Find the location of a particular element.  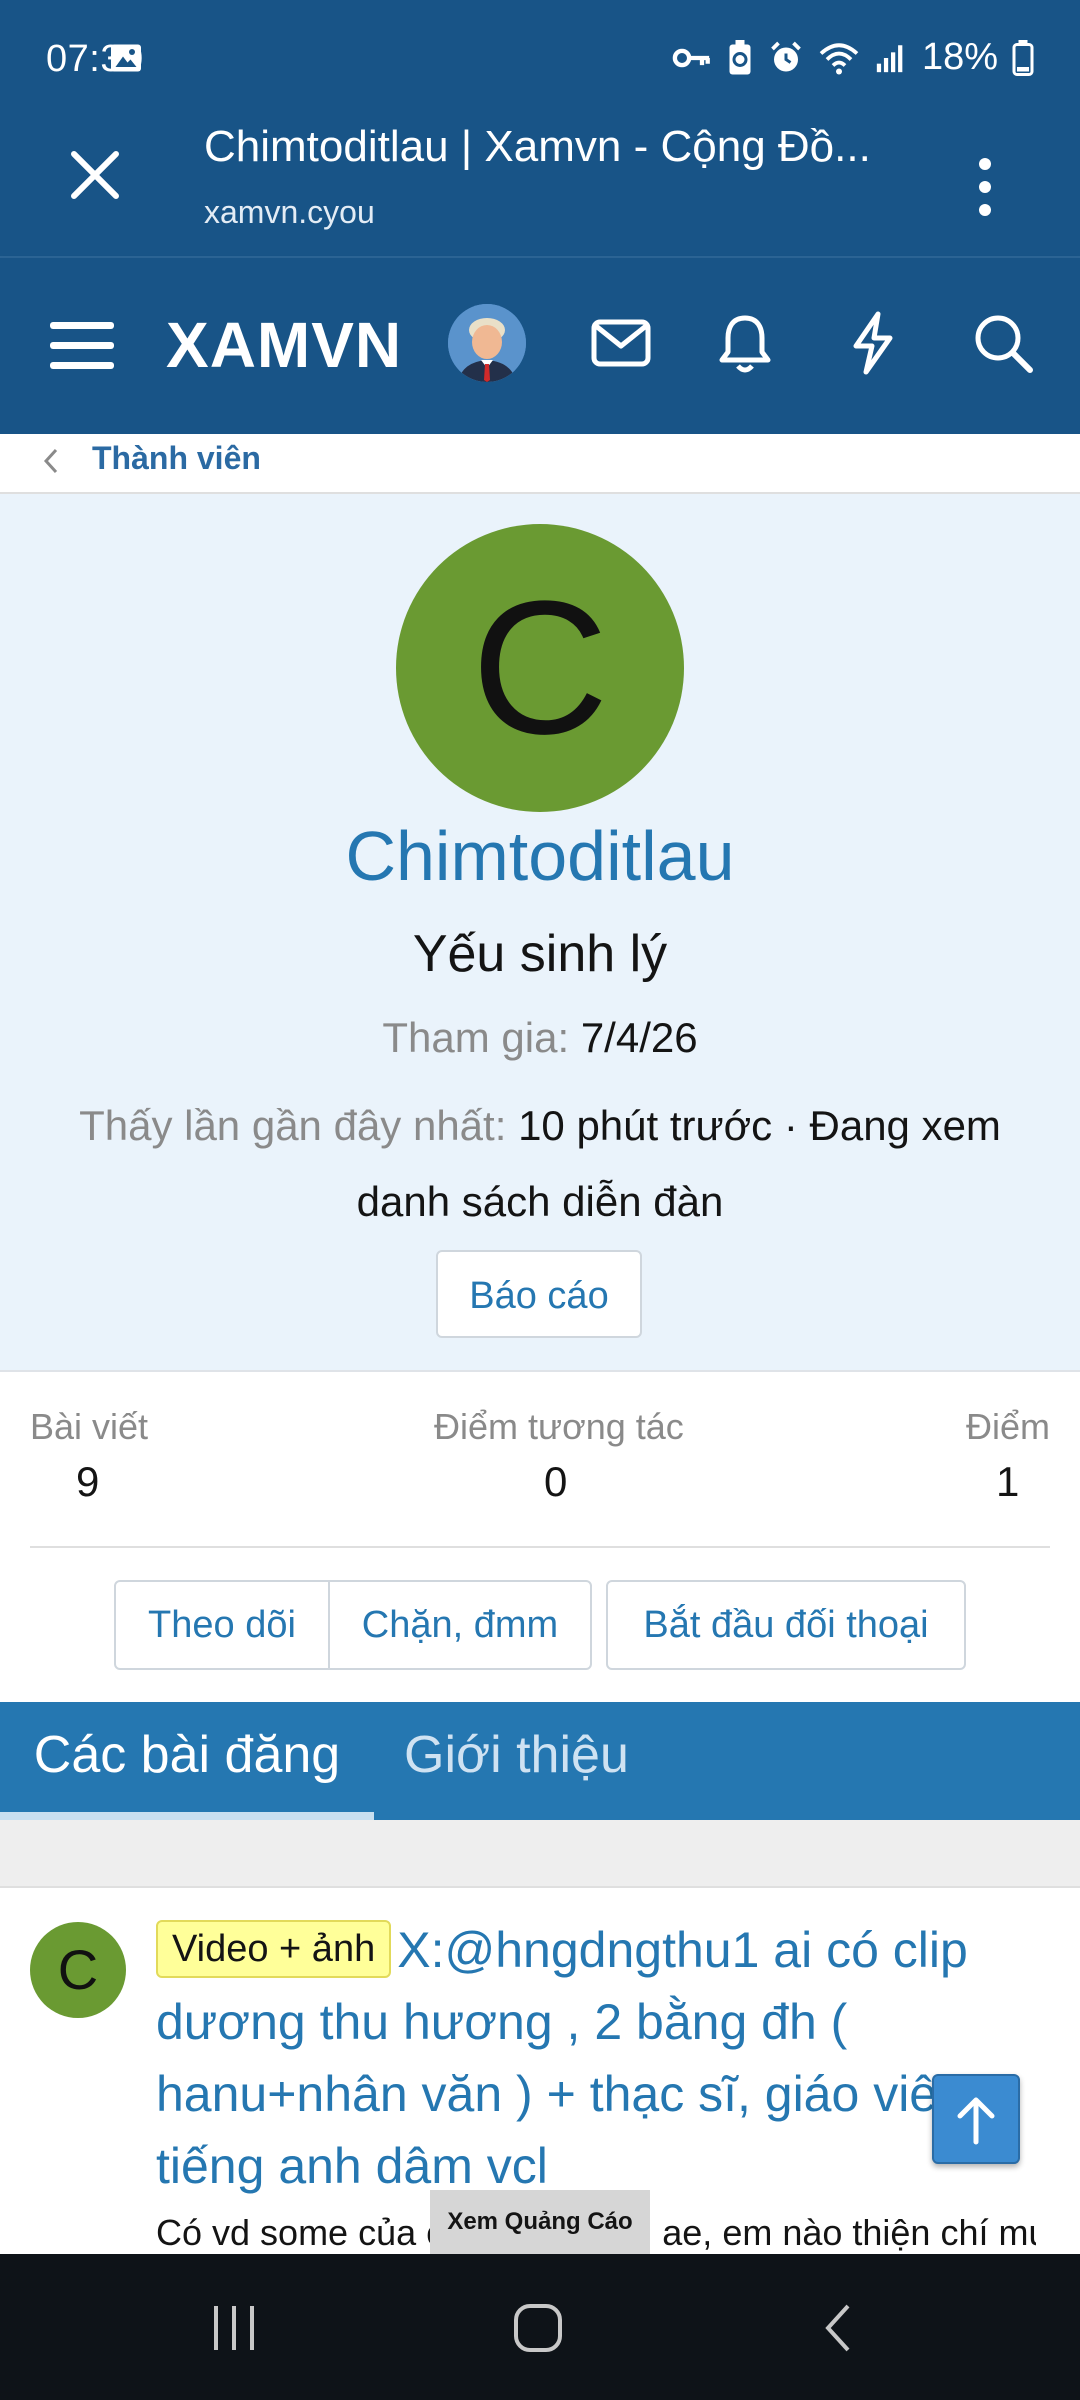

joined-value: 7/4/26 is located at coordinates (639, 1037).